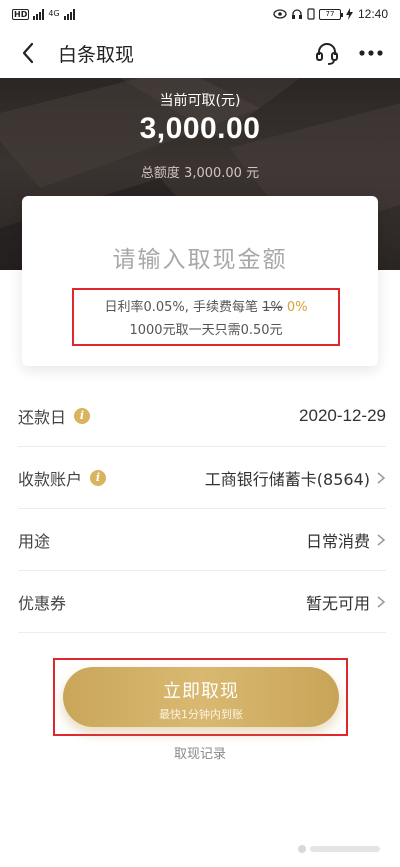  What do you see at coordinates (201, 691) in the screenshot?
I see `withdraw-button-label: 立即取现` at bounding box center [201, 691].